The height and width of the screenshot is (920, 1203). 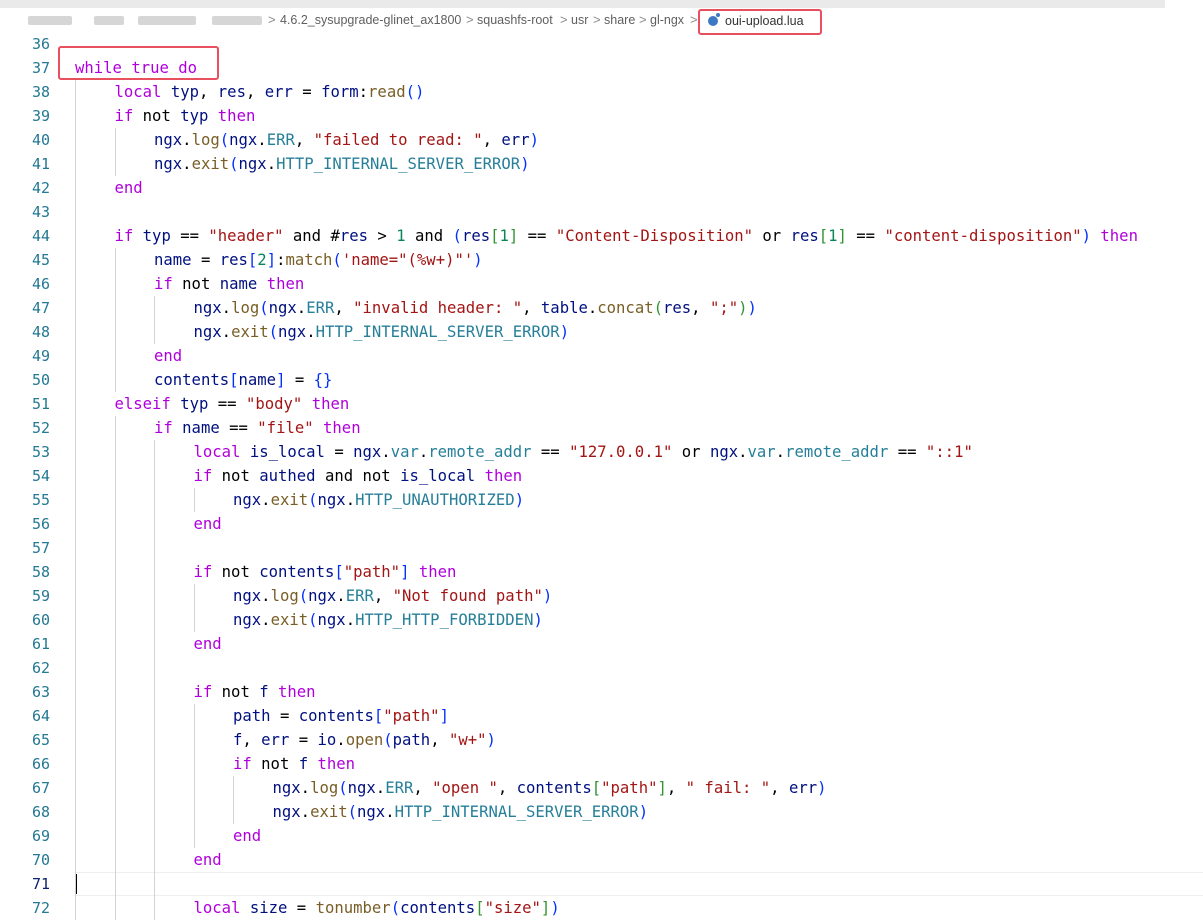 I want to click on code-line: 60 ngx.exit(ngx.HTTP_HTTP_FORBIDDEN), so click(x=601, y=620).